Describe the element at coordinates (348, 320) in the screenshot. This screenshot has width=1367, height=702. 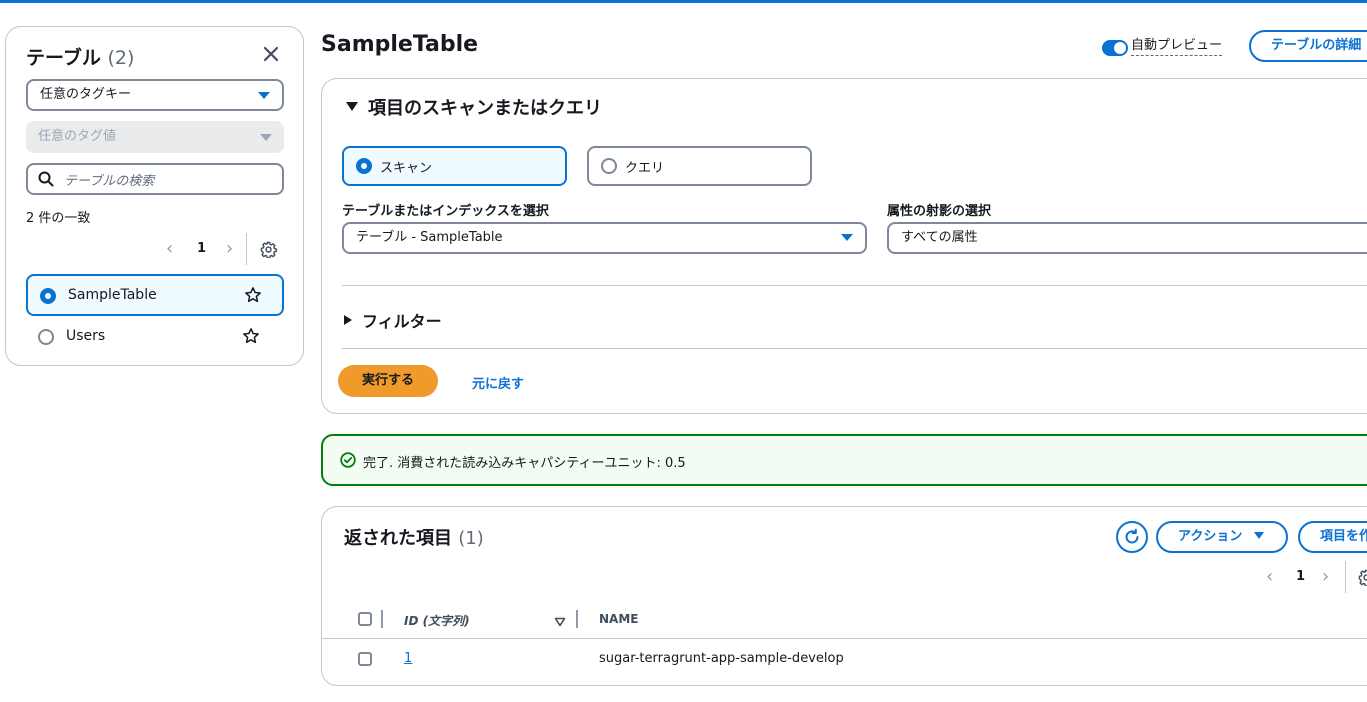
I see `caret-right-icon` at that location.